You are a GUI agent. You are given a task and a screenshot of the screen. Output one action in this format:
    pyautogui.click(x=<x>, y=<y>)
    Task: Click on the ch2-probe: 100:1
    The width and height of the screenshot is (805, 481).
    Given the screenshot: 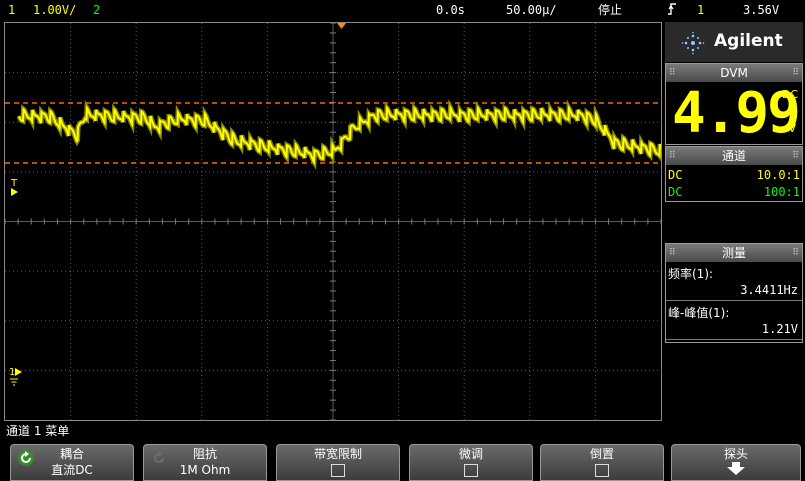 What is the action you would take?
    pyautogui.click(x=781, y=192)
    